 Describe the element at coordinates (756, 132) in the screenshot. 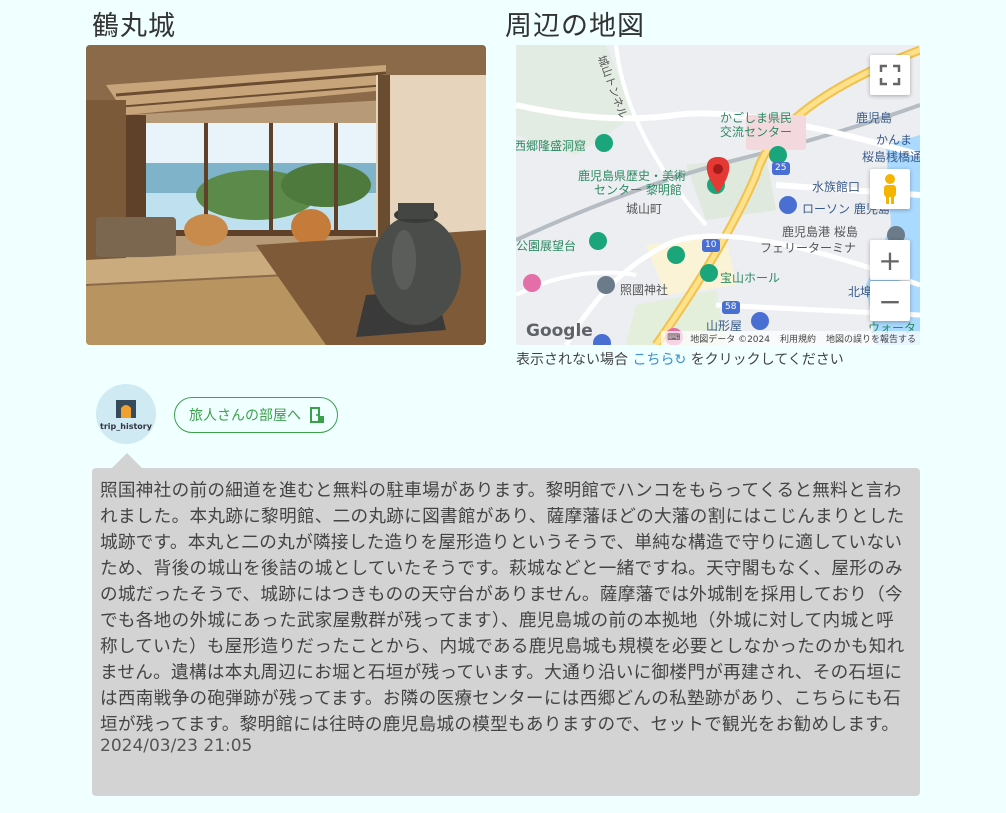

I see `map-label-prefhall2: 交流センター` at that location.